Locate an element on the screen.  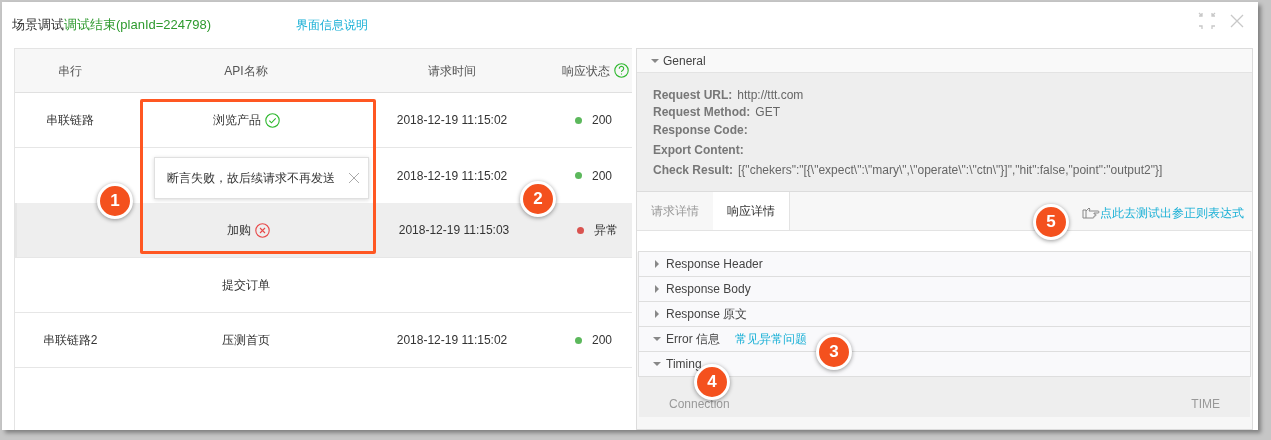
window-title: 场景调试 is located at coordinates (38, 25).